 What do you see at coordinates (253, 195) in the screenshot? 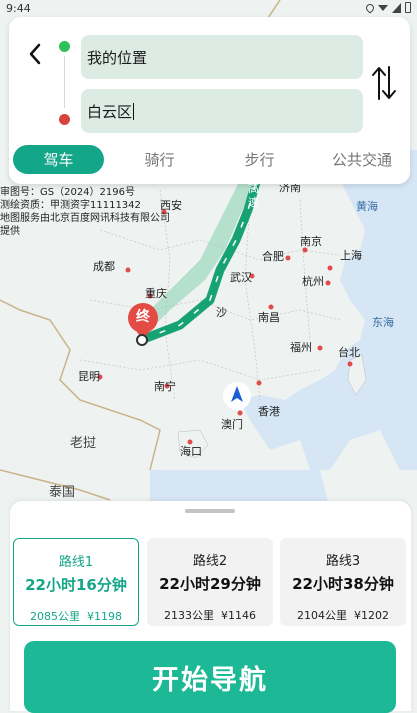
I see `highway-label: 高速` at bounding box center [253, 195].